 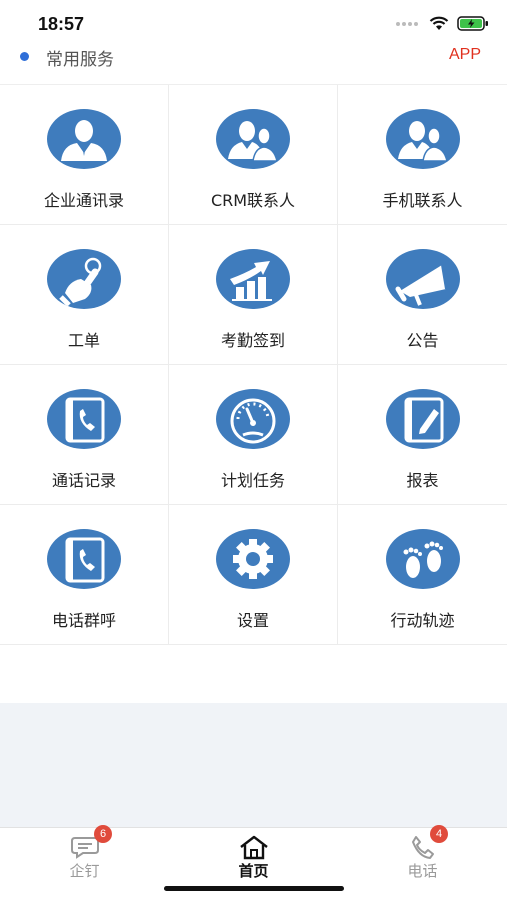 I want to click on service-label: 设置, so click(x=252, y=620).